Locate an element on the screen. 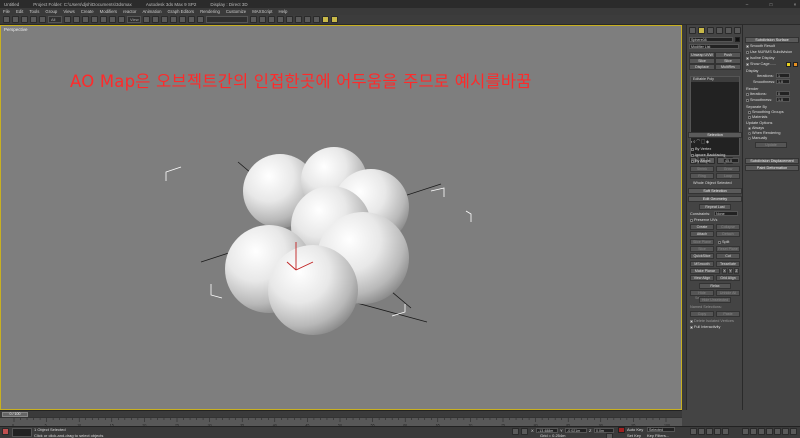  edit-geometry-rollout-header: Edit Geometry is located at coordinates (715, 199).